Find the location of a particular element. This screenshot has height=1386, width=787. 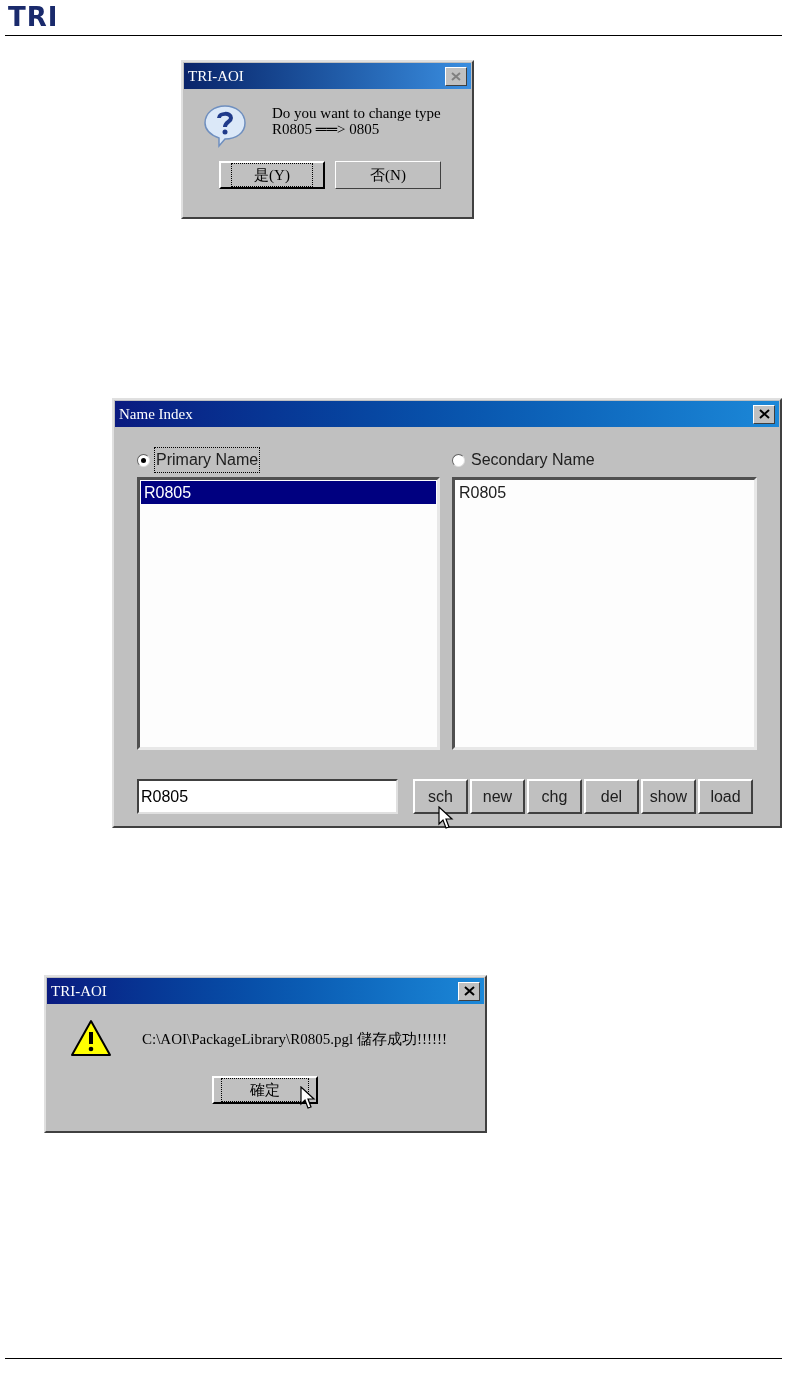

radio-label: Secondary Name is located at coordinates (533, 460).